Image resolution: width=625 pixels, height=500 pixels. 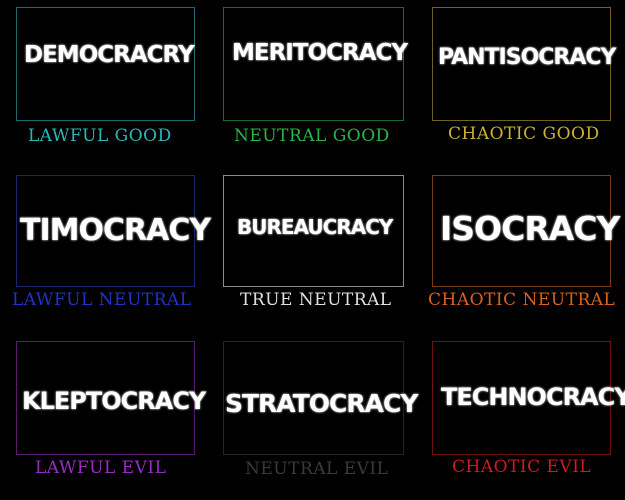 I want to click on alignment-label: LAWFUL GOOD, so click(x=100, y=136).